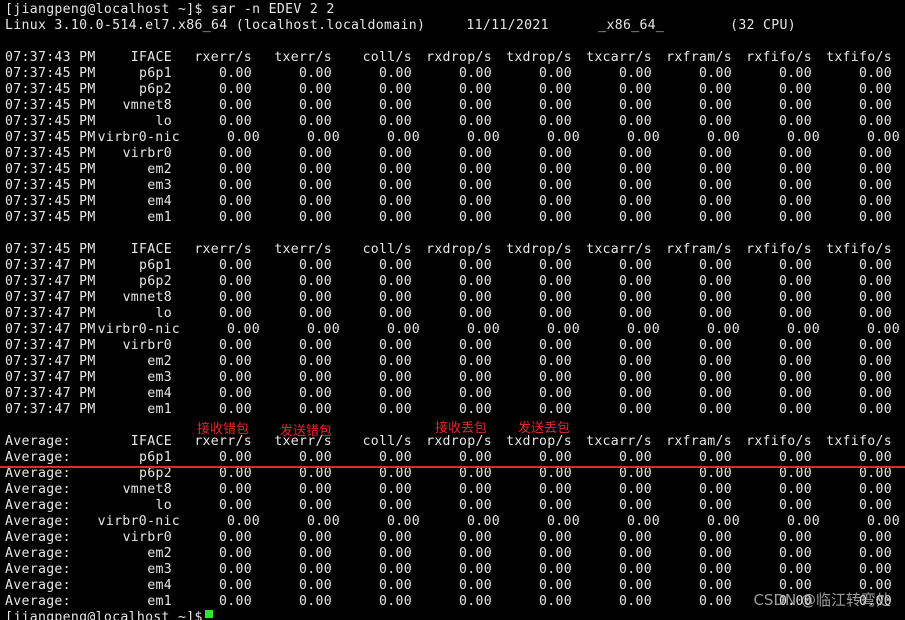  Describe the element at coordinates (459, 441) in the screenshot. I see `column-header-rxdrop-per-s: rxdrop/s` at that location.